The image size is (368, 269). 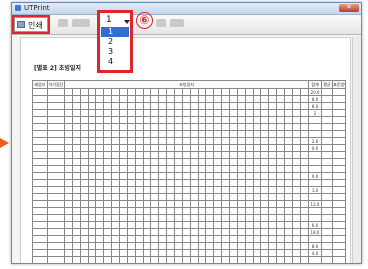 I want to click on window-title: UTPrint, so click(x=37, y=8).